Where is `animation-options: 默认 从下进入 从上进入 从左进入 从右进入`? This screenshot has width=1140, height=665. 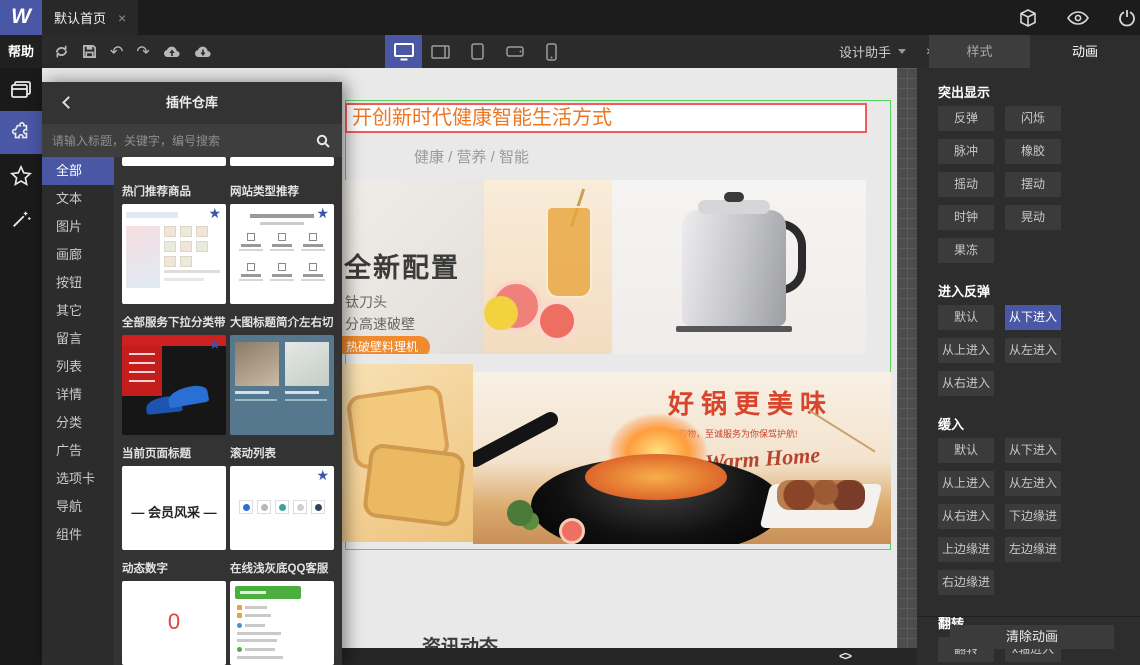
animation-options: 默认 从下进入 从上进入 从左进入 从右进入 is located at coordinates (1034, 354).